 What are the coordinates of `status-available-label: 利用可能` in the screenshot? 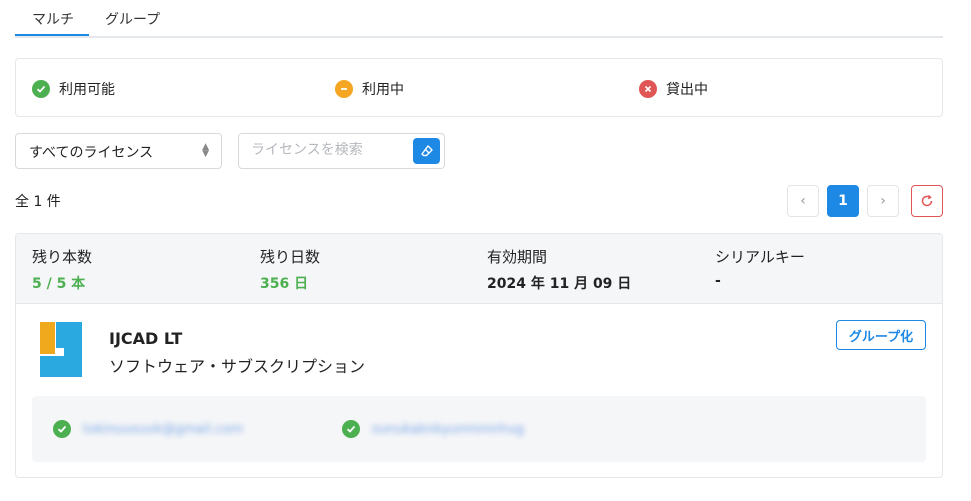 It's located at (87, 90).